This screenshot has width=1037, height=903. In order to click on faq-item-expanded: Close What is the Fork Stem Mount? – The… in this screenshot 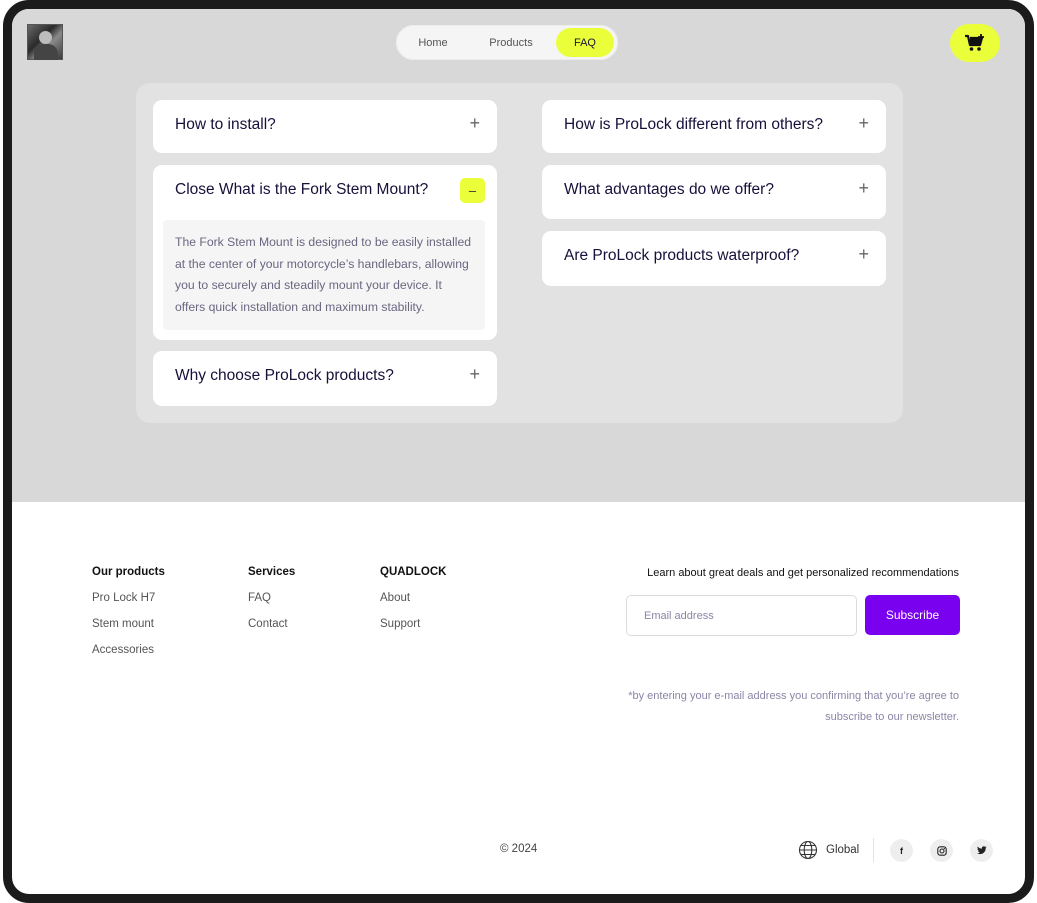, I will do `click(325, 252)`.